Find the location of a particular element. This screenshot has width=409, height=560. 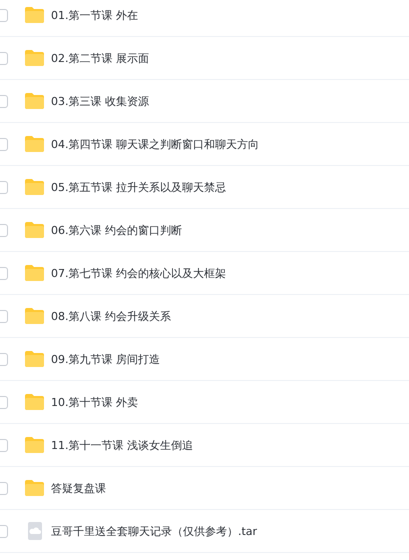

file-name: 06.第六课 约会的窗口判断 is located at coordinates (116, 230).